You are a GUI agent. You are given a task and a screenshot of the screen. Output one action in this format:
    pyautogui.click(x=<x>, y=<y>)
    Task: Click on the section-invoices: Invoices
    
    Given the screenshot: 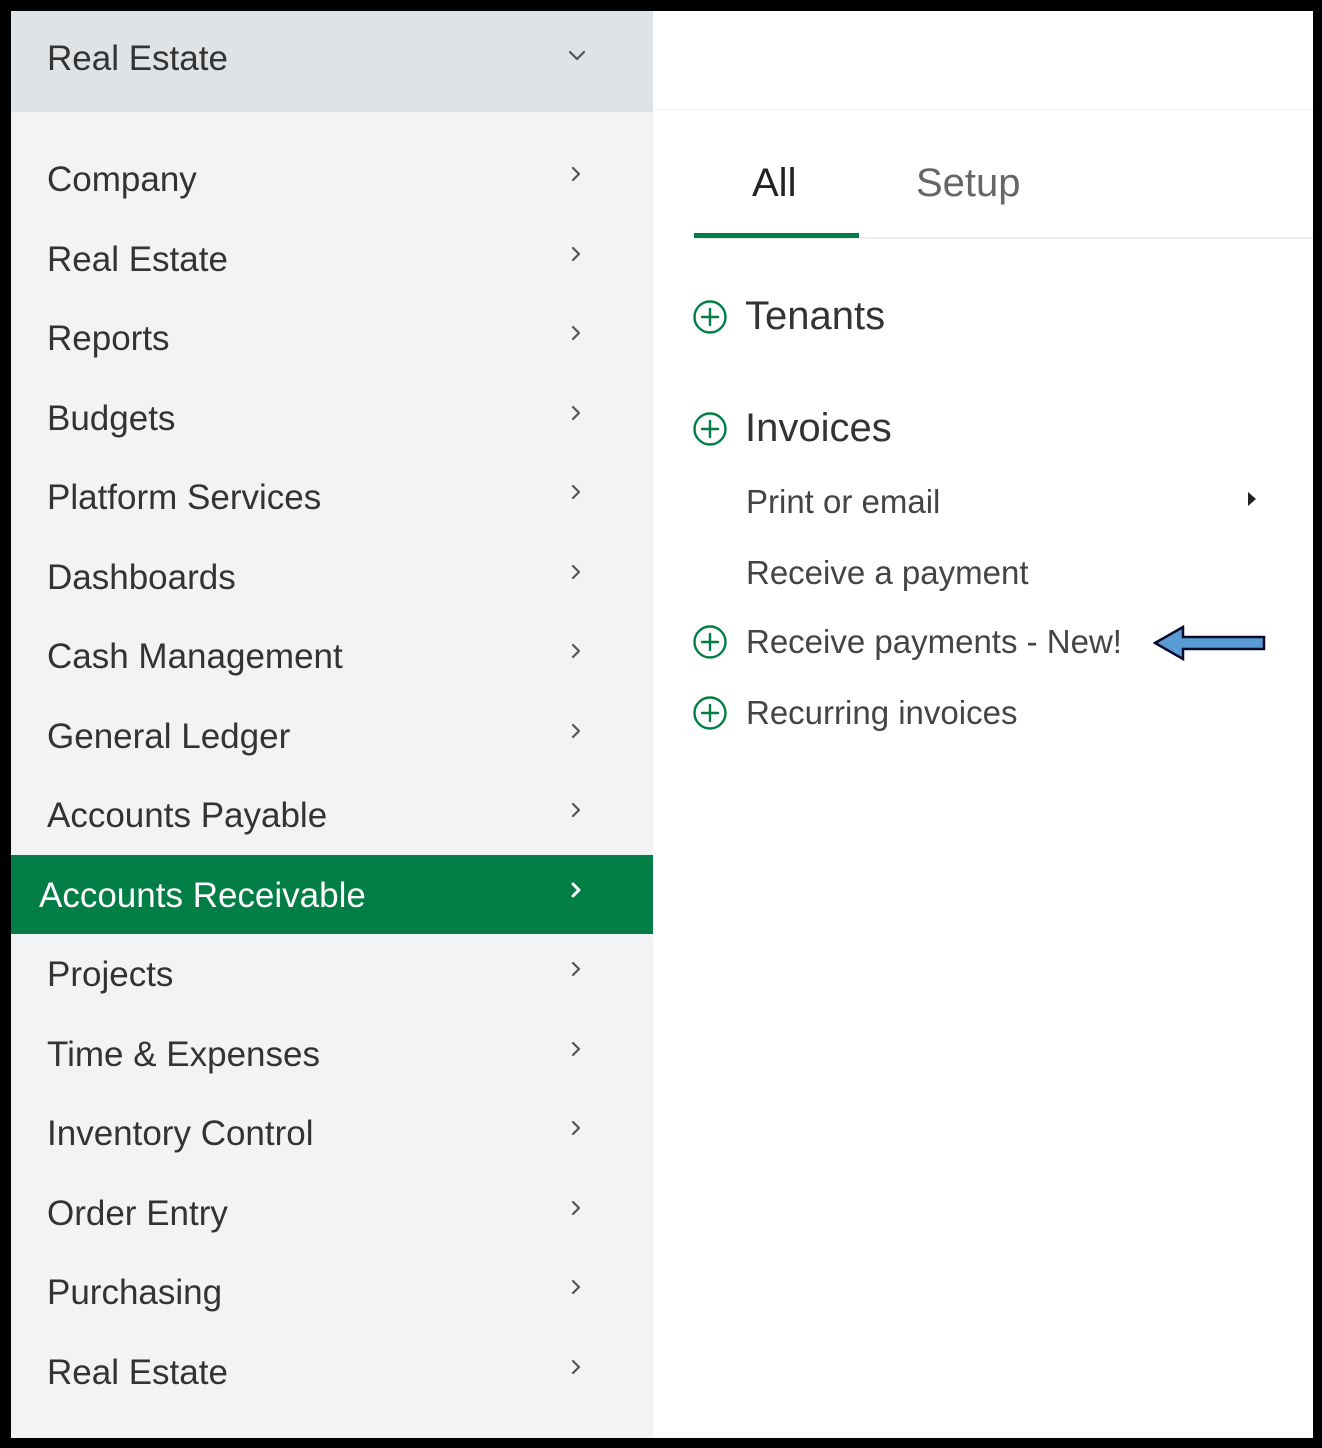 What is the action you would take?
    pyautogui.click(x=792, y=428)
    